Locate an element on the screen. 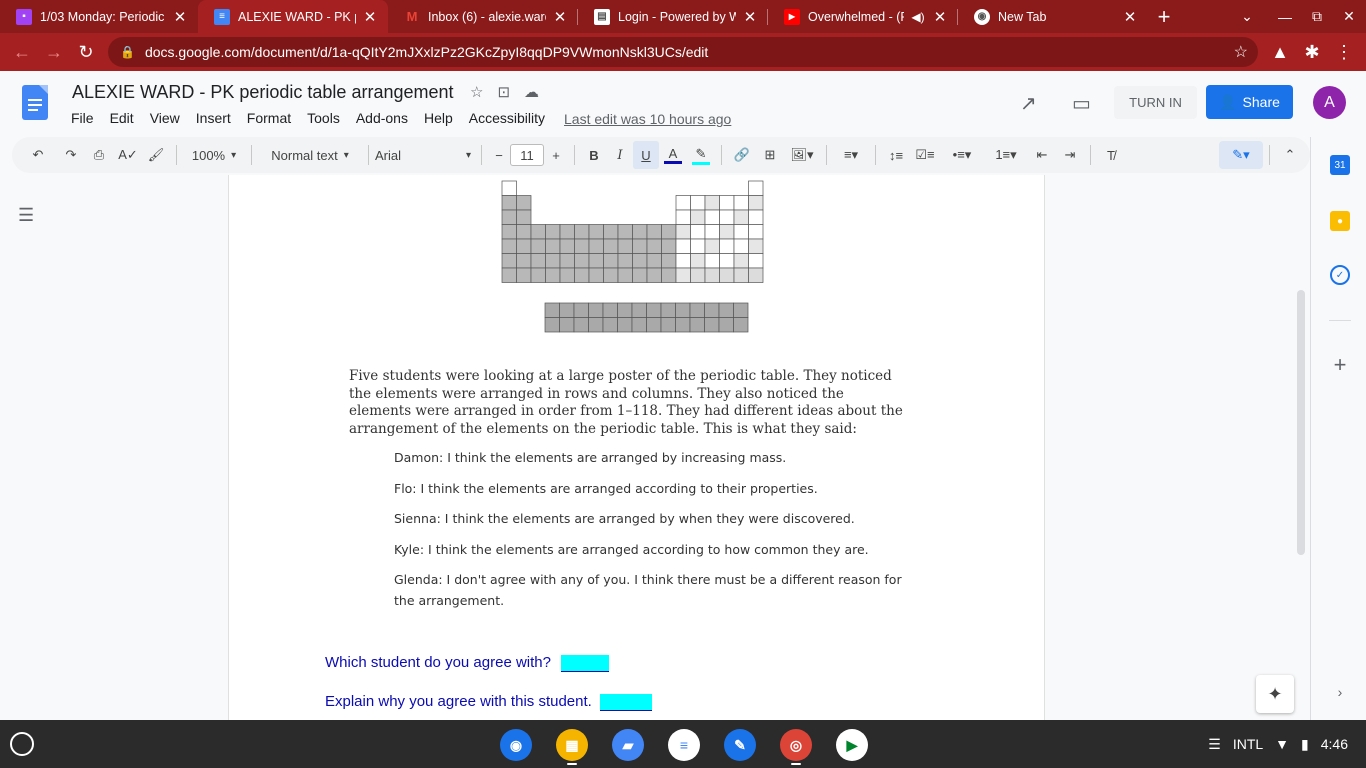 The height and width of the screenshot is (768, 1366). restore-button: ⧉ is located at coordinates (1317, 16).